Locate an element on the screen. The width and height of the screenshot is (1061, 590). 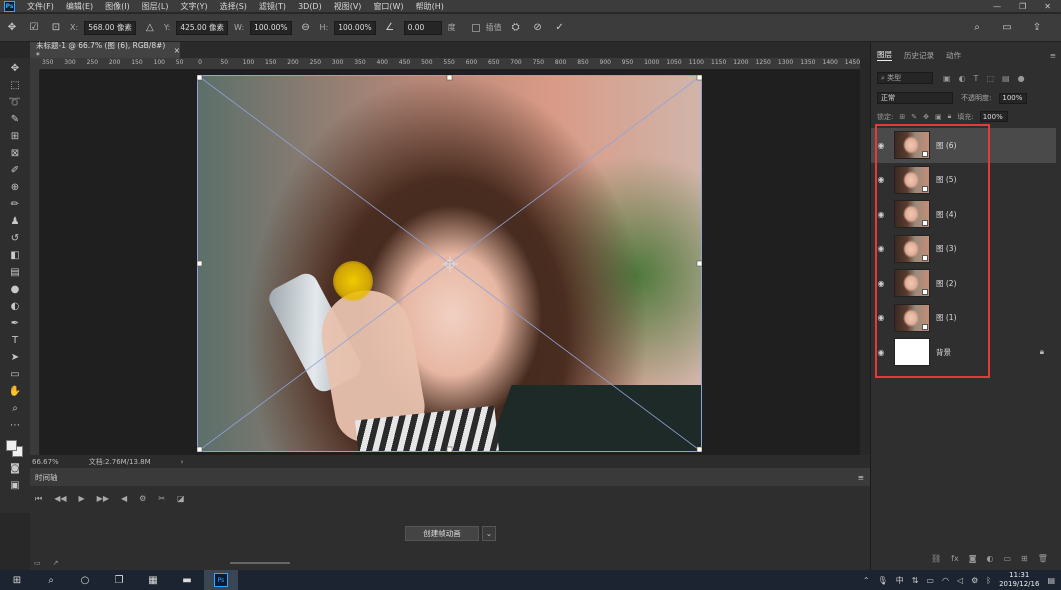
warp-icon: ⛭ is located at coordinates (516, 28).